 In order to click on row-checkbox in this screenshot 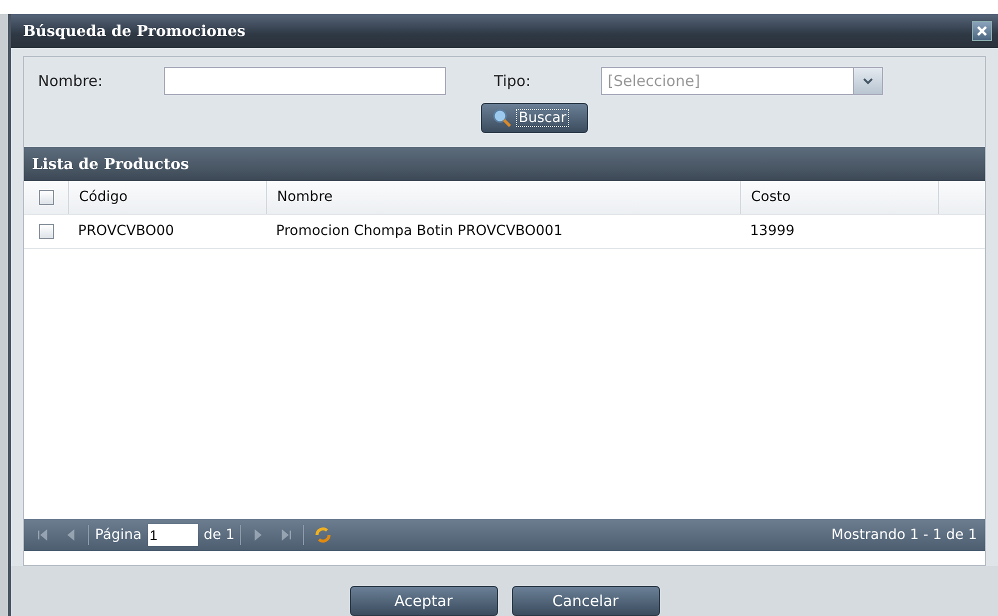, I will do `click(46, 231)`.